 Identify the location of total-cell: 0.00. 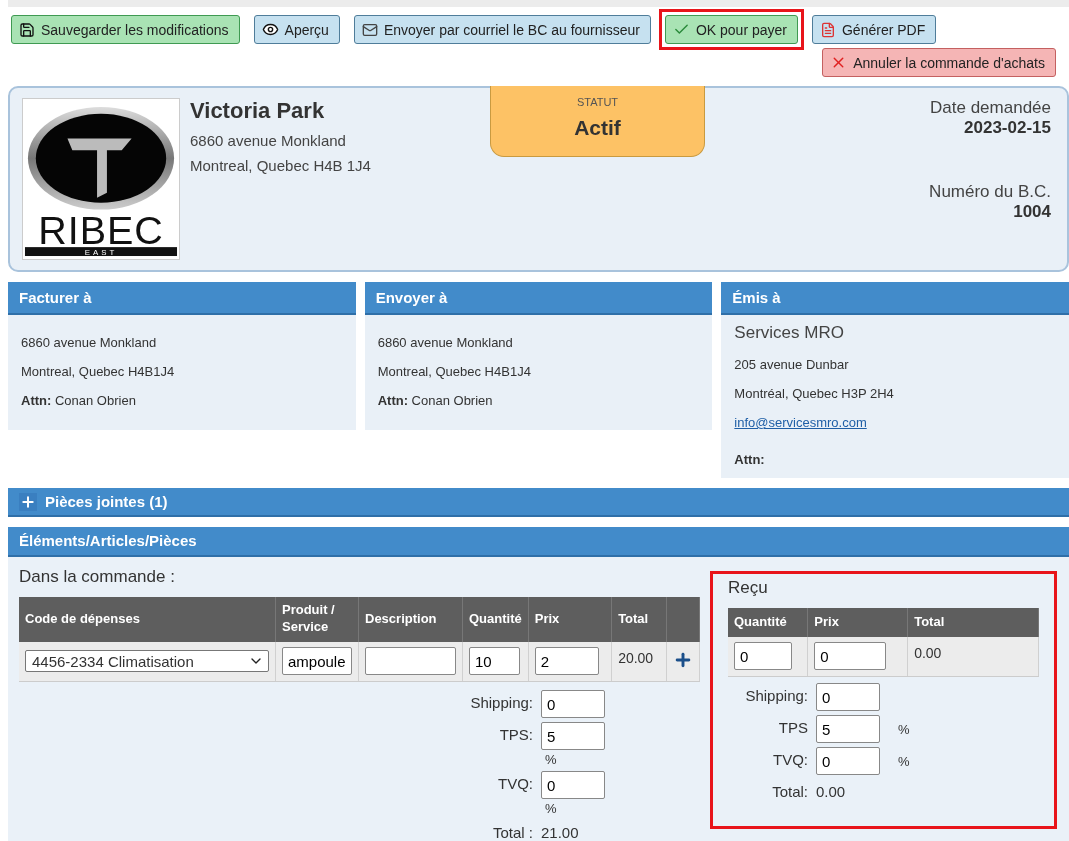
(973, 656).